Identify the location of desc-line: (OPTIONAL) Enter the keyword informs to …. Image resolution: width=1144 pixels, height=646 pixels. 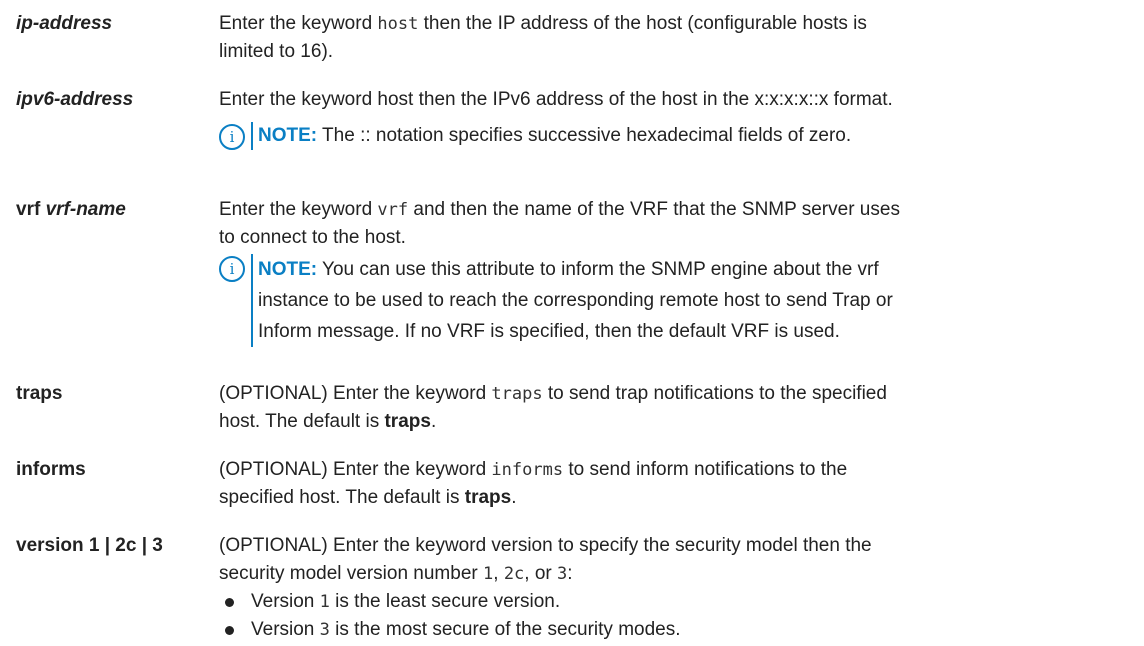
(533, 469).